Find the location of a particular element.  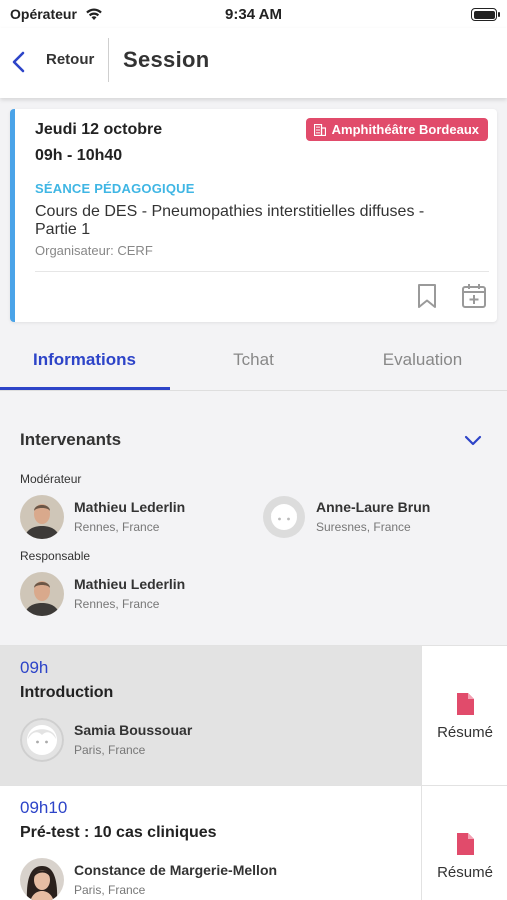

session-date: Jeudi 12 octobre is located at coordinates (99, 129).